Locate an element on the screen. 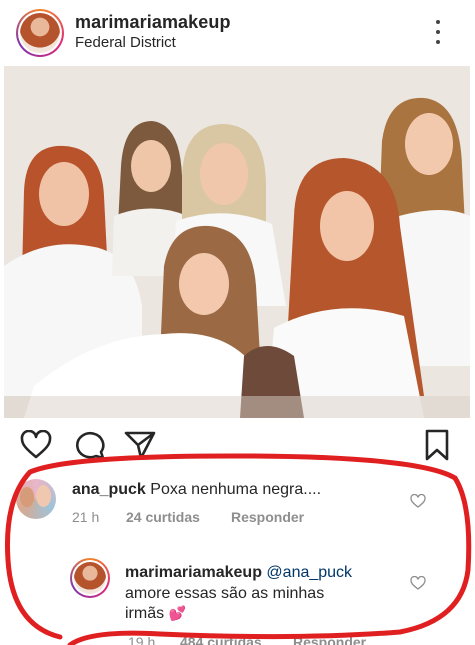 The image size is (475, 645). commenter-avatar is located at coordinates (36, 499).